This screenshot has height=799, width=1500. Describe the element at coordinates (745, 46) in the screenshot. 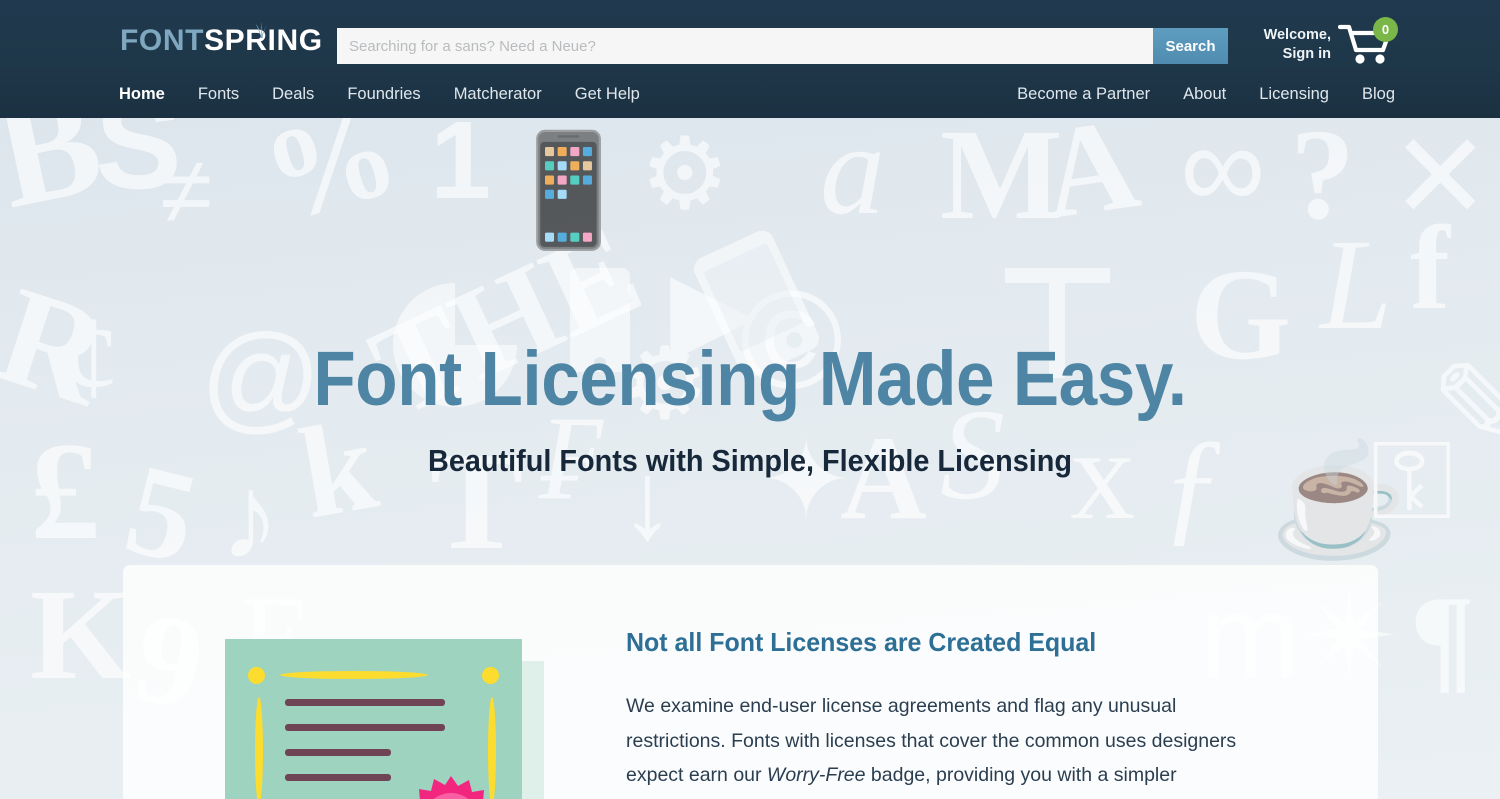

I see `search-input` at that location.